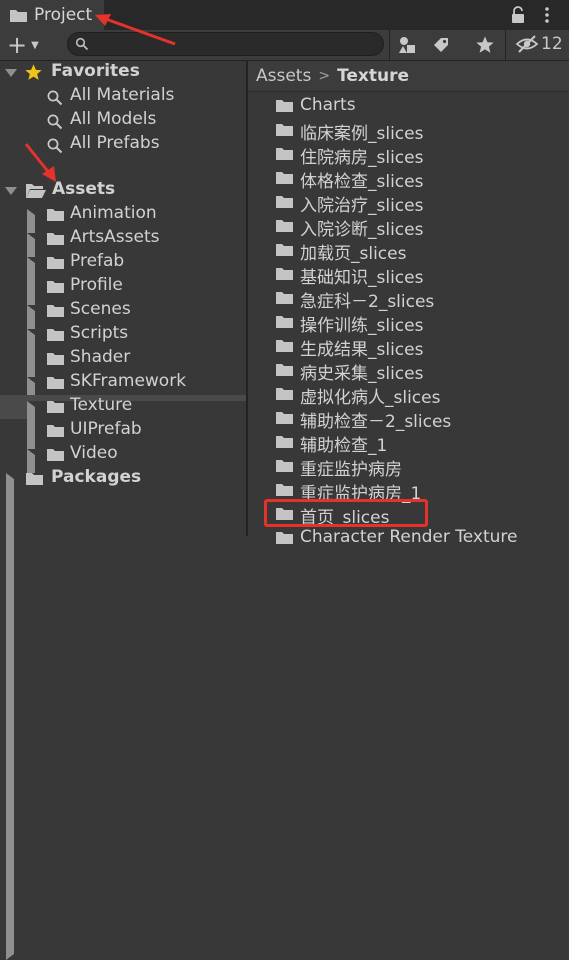 Image resolution: width=569 pixels, height=960 pixels. I want to click on tree-item-label: All Prefabs, so click(115, 143).